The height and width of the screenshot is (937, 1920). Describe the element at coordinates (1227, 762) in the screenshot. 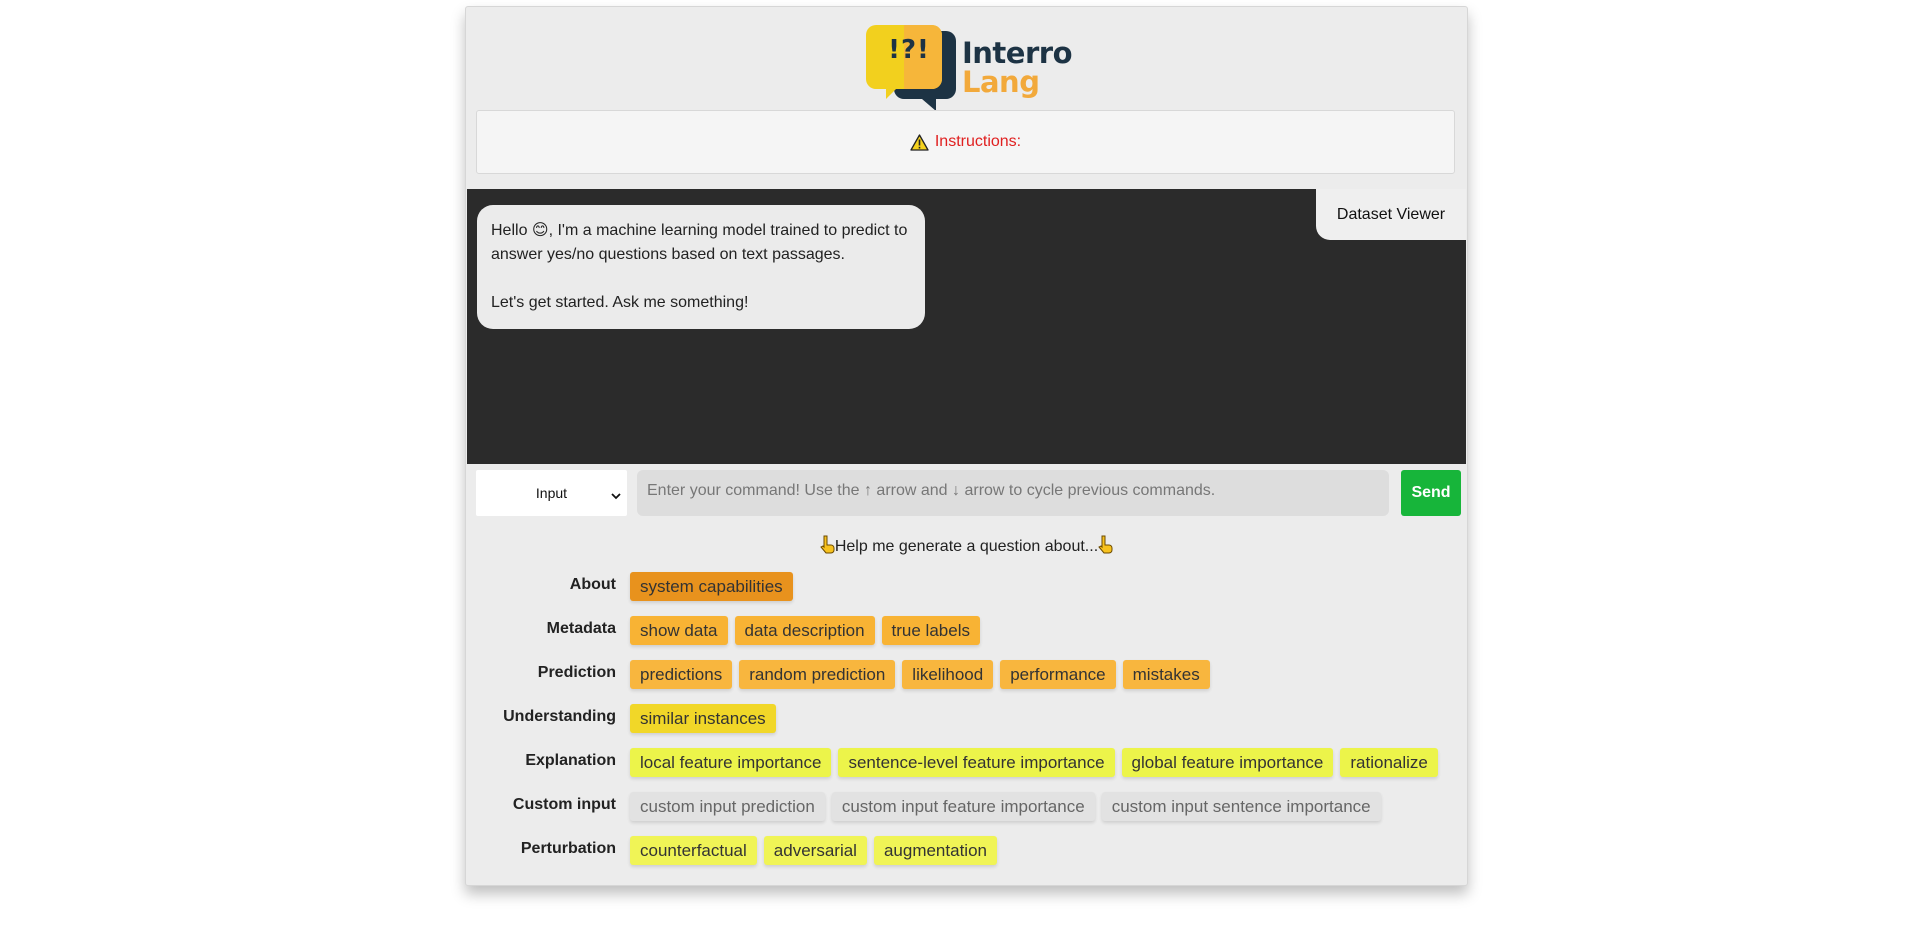

I see `chip-global-feature-importance: global feature importance` at that location.